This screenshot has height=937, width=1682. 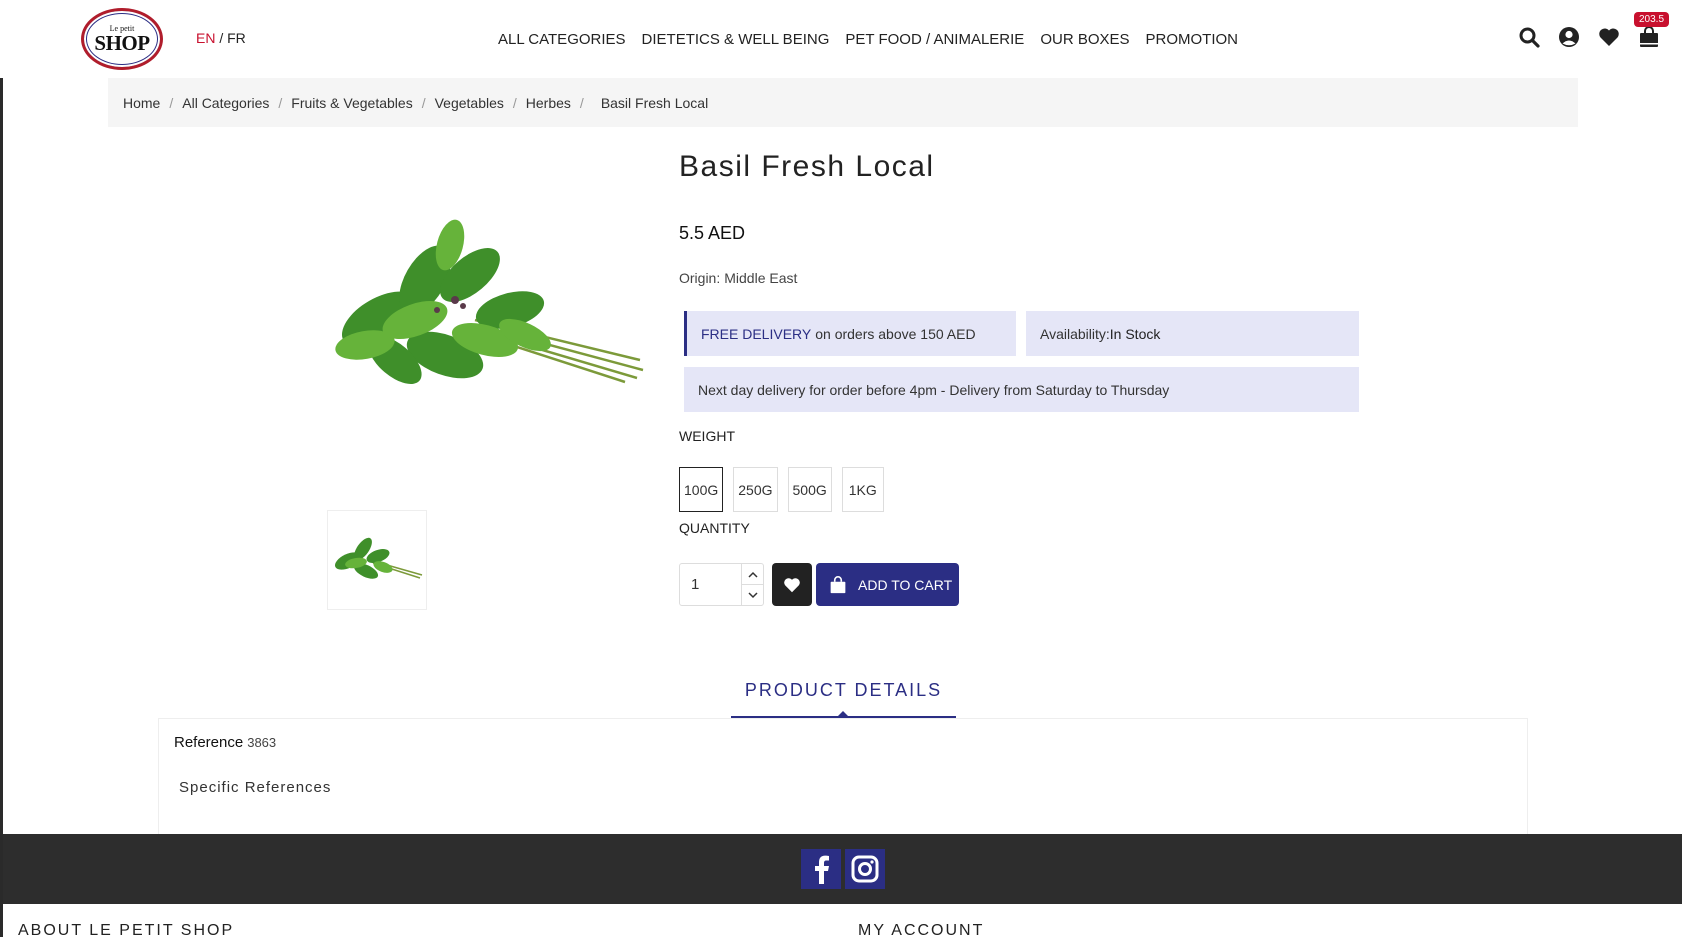 What do you see at coordinates (711, 584) in the screenshot?
I see `quantity-input` at bounding box center [711, 584].